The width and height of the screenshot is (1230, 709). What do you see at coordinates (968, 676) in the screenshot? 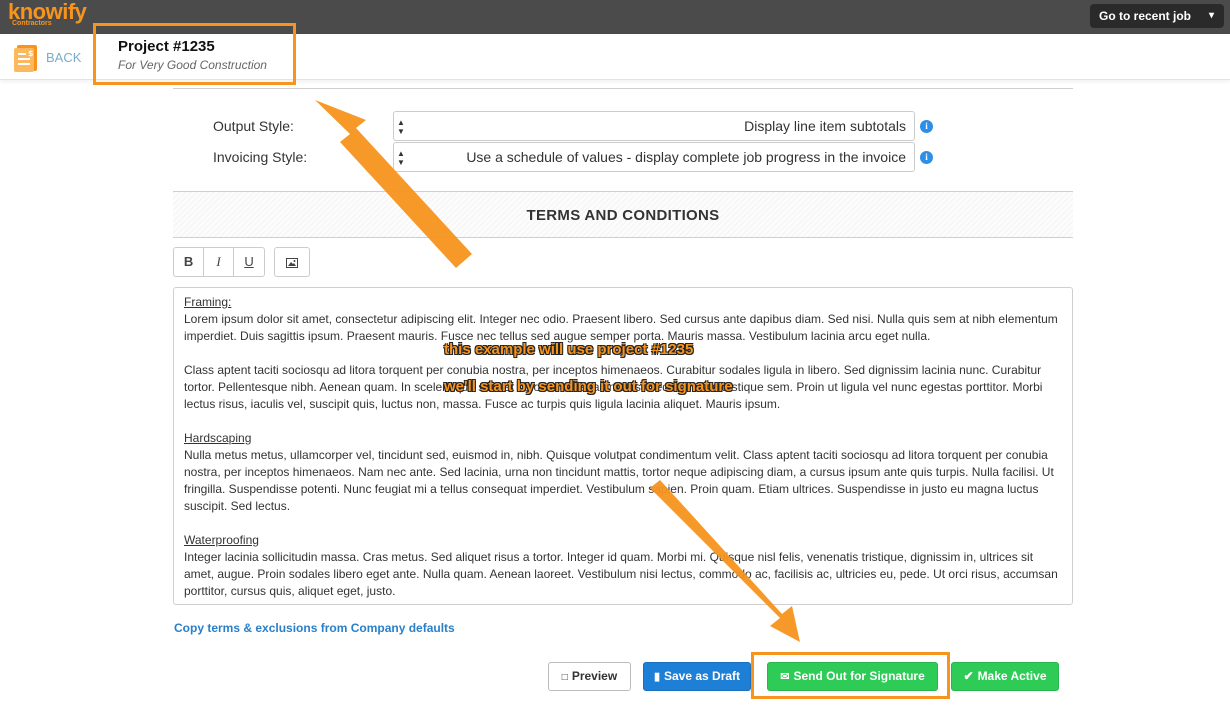
I see `check-icon: ✔` at bounding box center [968, 676].